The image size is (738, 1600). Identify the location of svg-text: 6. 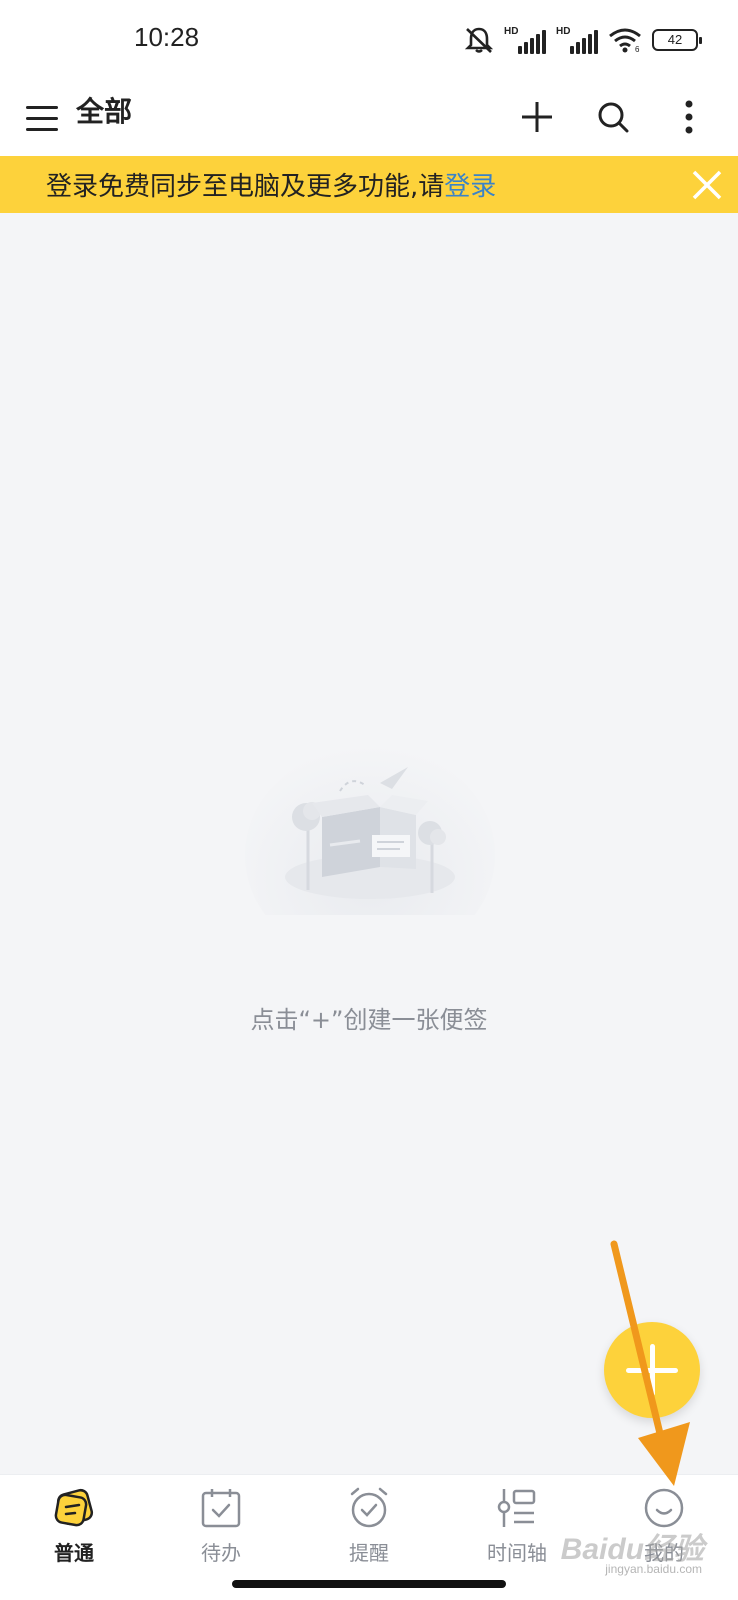
(637, 49).